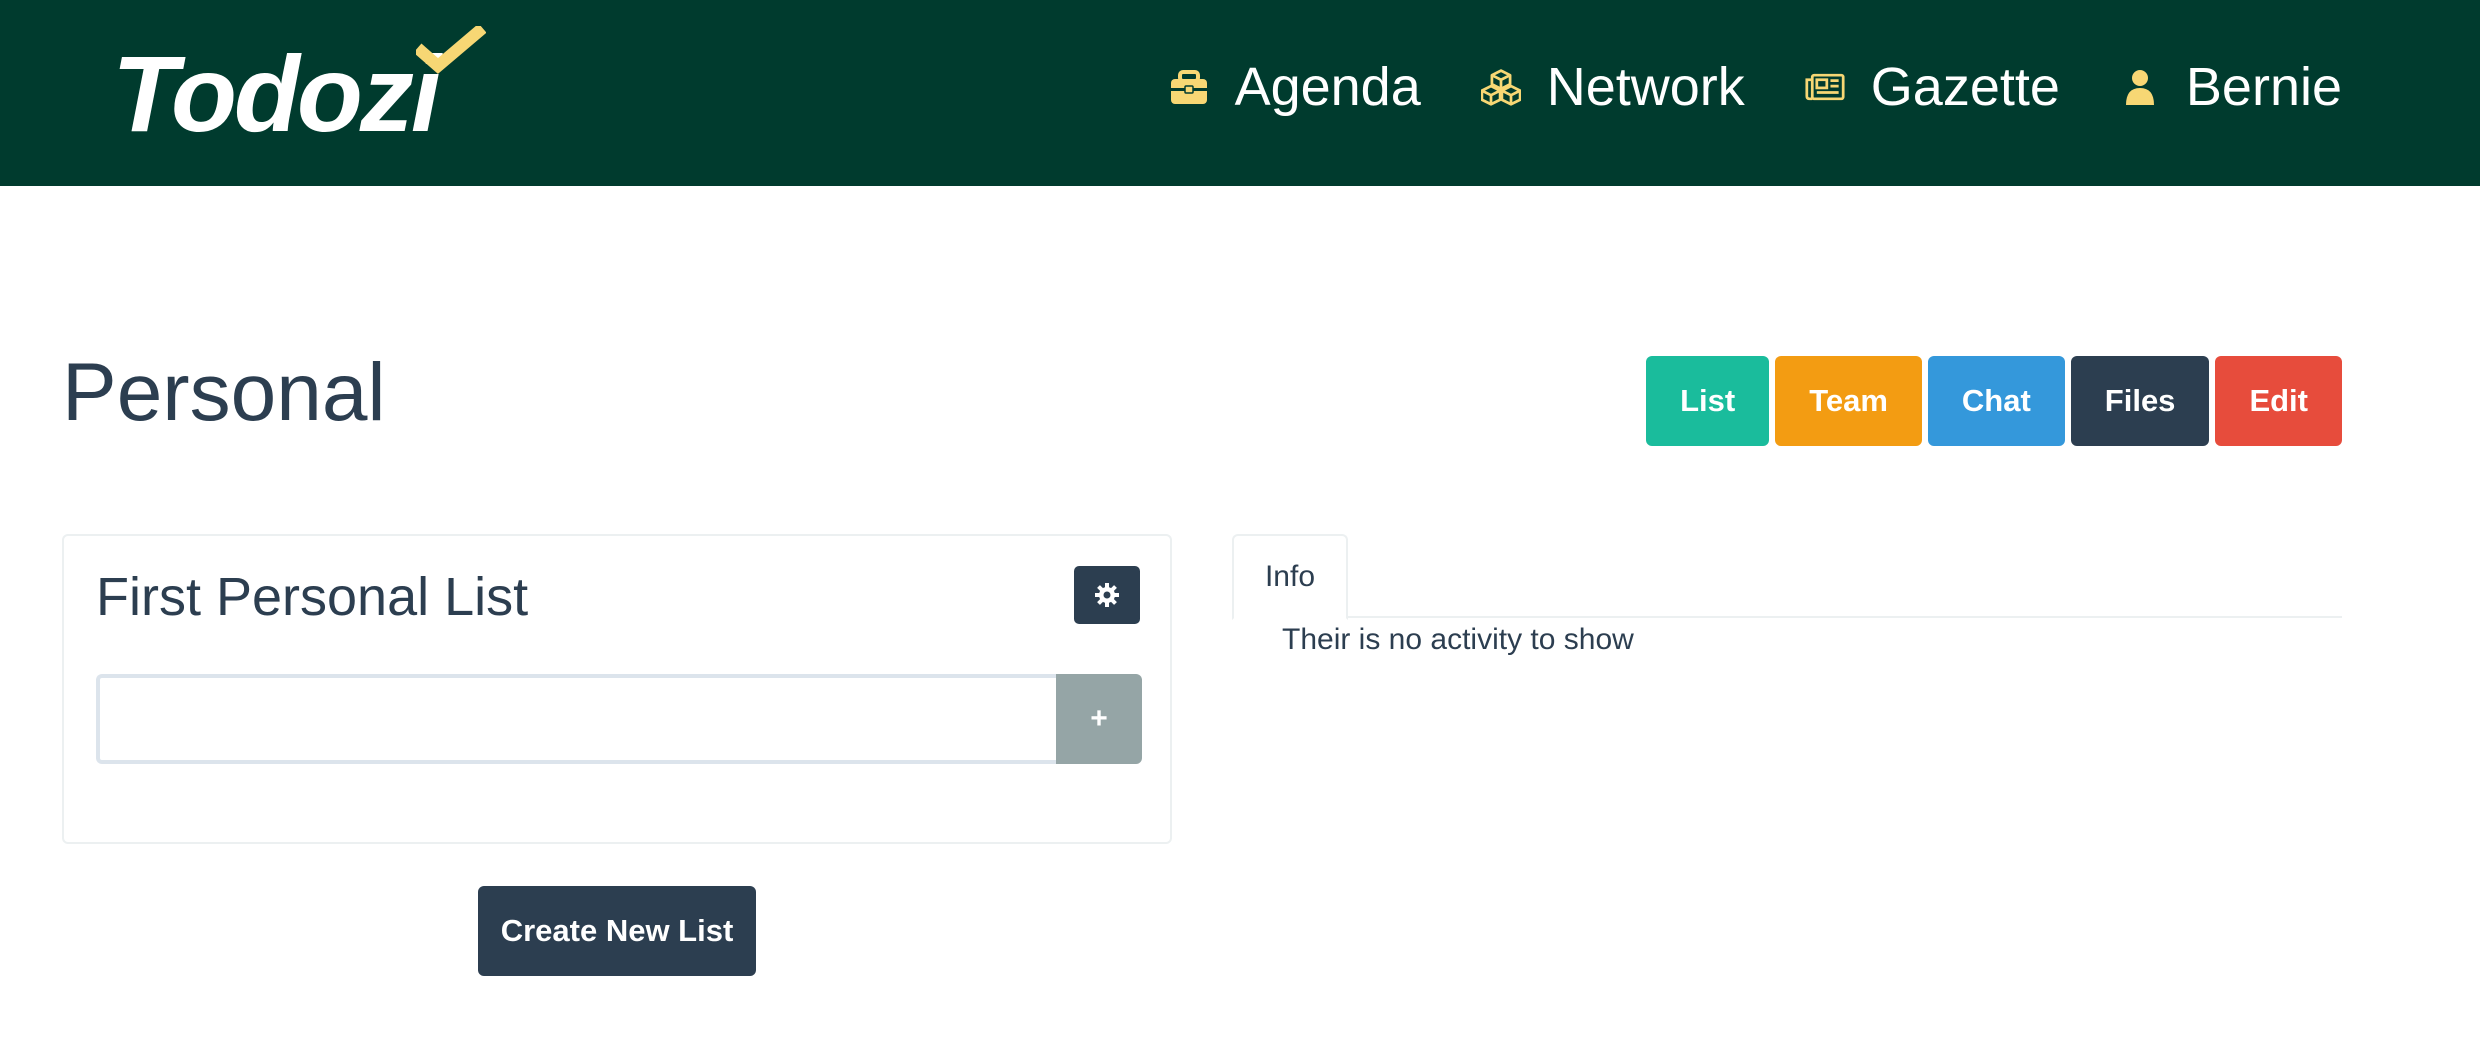  I want to click on nav-item-network: Network, so click(1612, 87).